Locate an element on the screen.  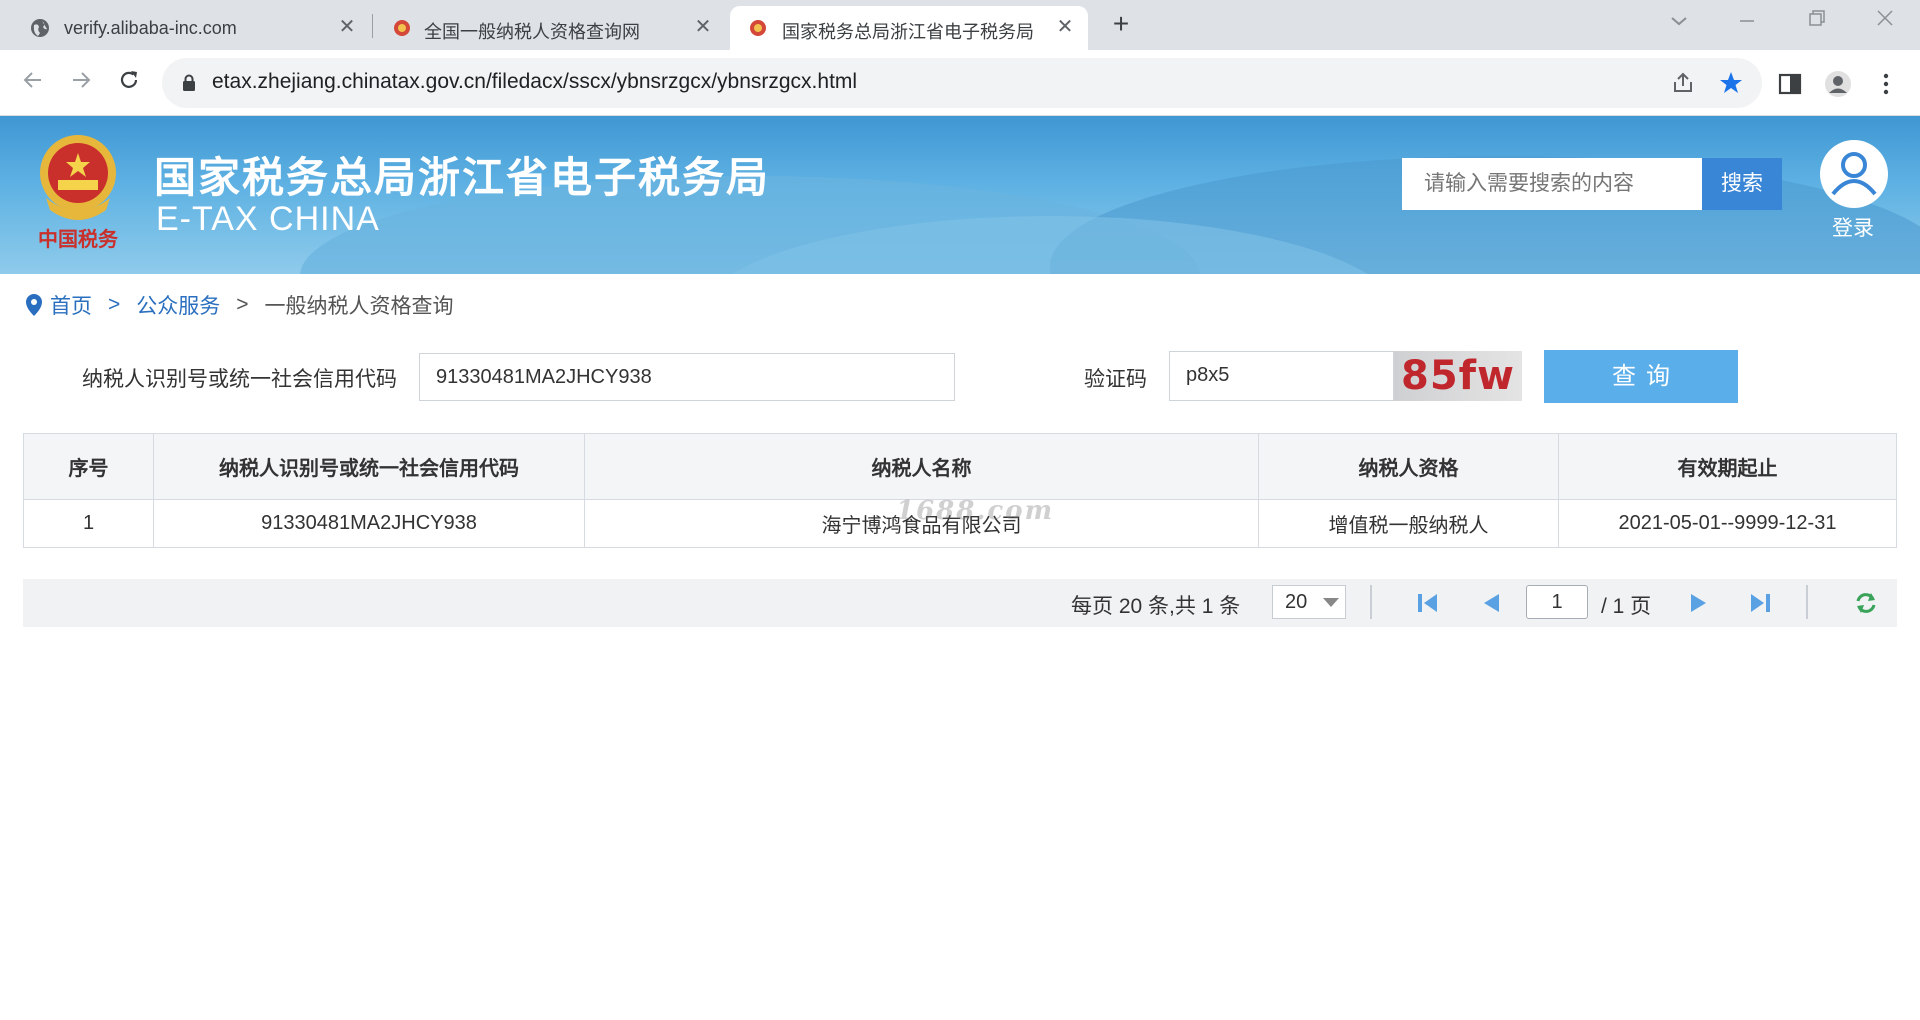
page-size-value: 20 is located at coordinates (1296, 602).